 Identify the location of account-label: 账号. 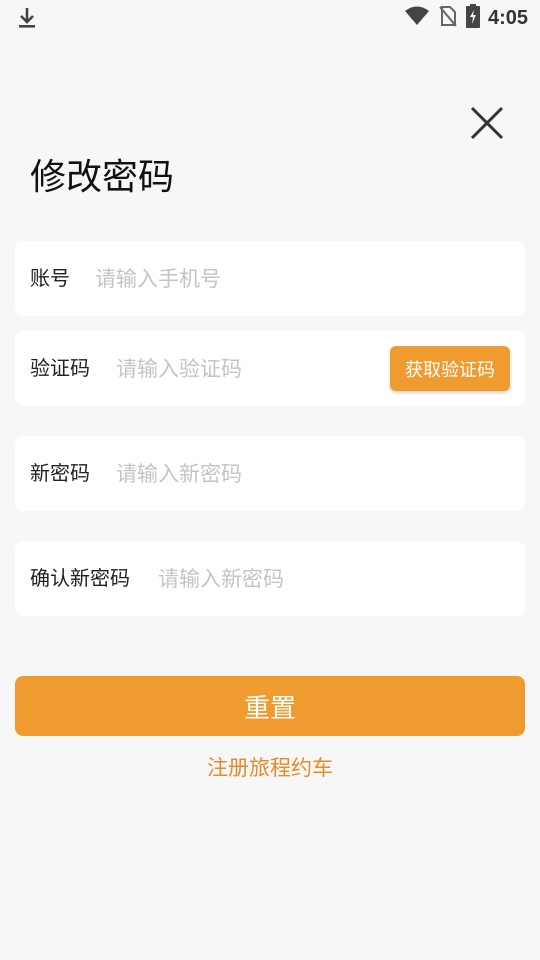
(50, 278).